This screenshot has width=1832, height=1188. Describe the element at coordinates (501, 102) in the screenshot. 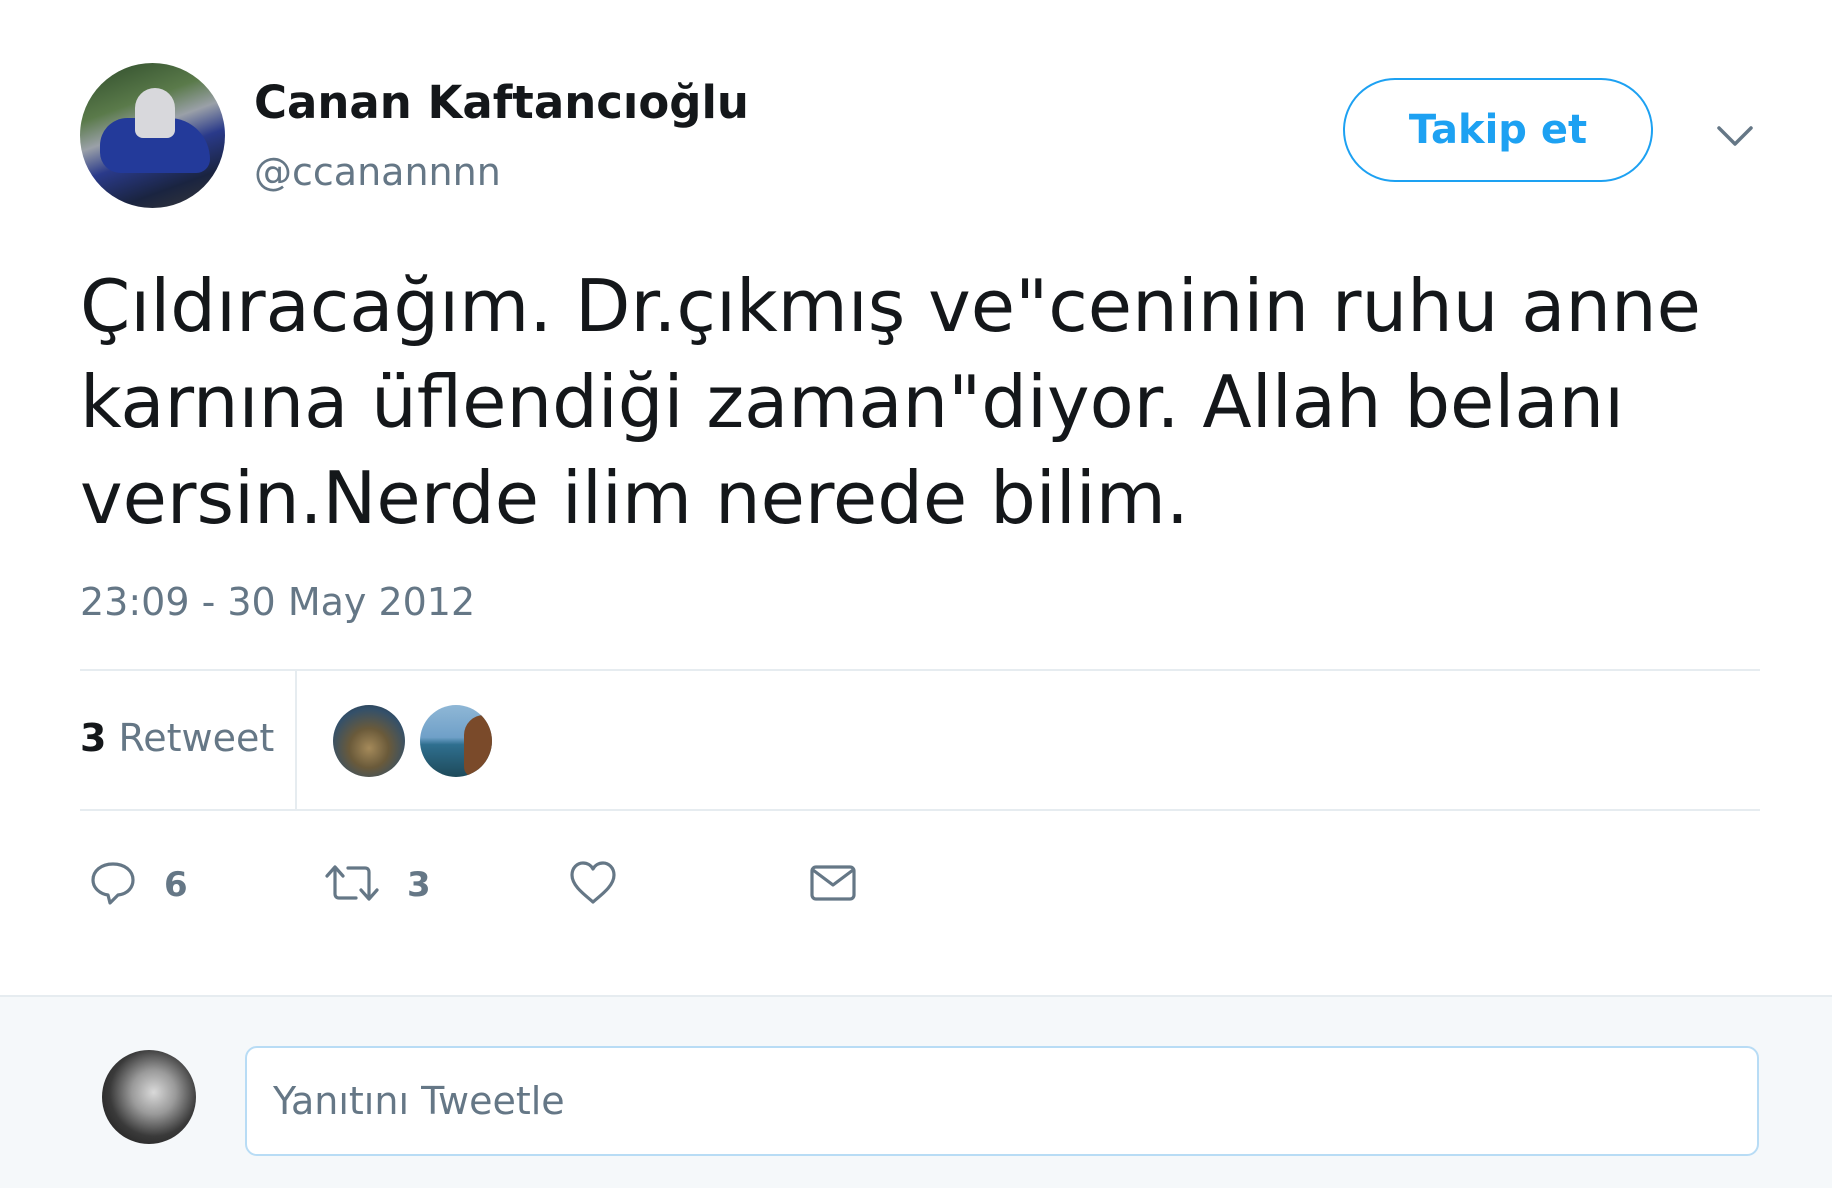

I see `author-display-name: Canan Kaftancıoğlu` at that location.